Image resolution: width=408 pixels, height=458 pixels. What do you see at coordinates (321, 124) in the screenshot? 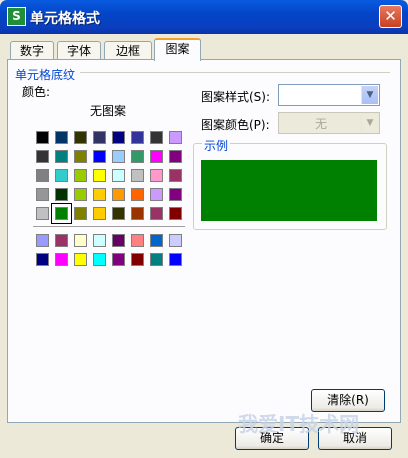
I see `pattern-color-value: 无` at bounding box center [321, 124].